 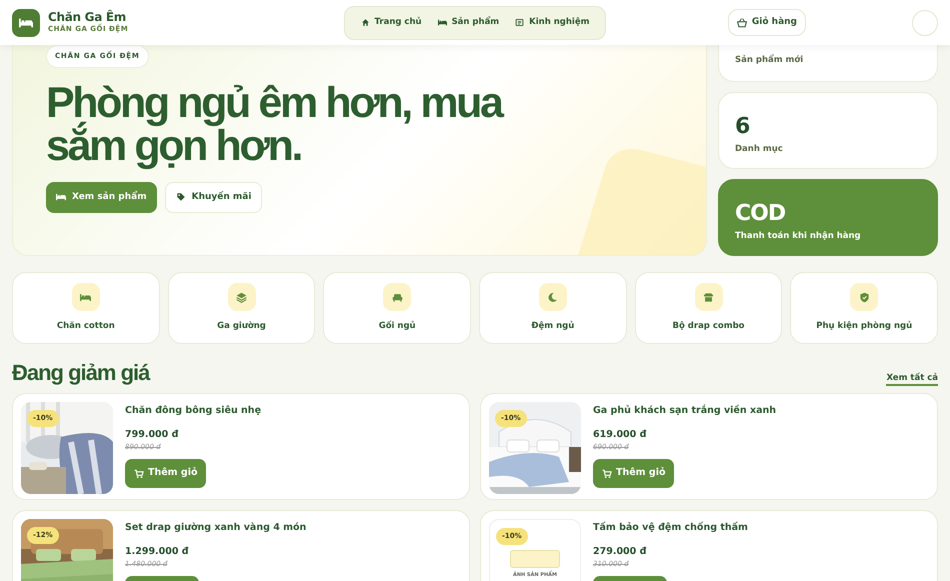 What do you see at coordinates (912, 379) in the screenshot?
I see `see-all-link: Xem tất cả` at bounding box center [912, 379].